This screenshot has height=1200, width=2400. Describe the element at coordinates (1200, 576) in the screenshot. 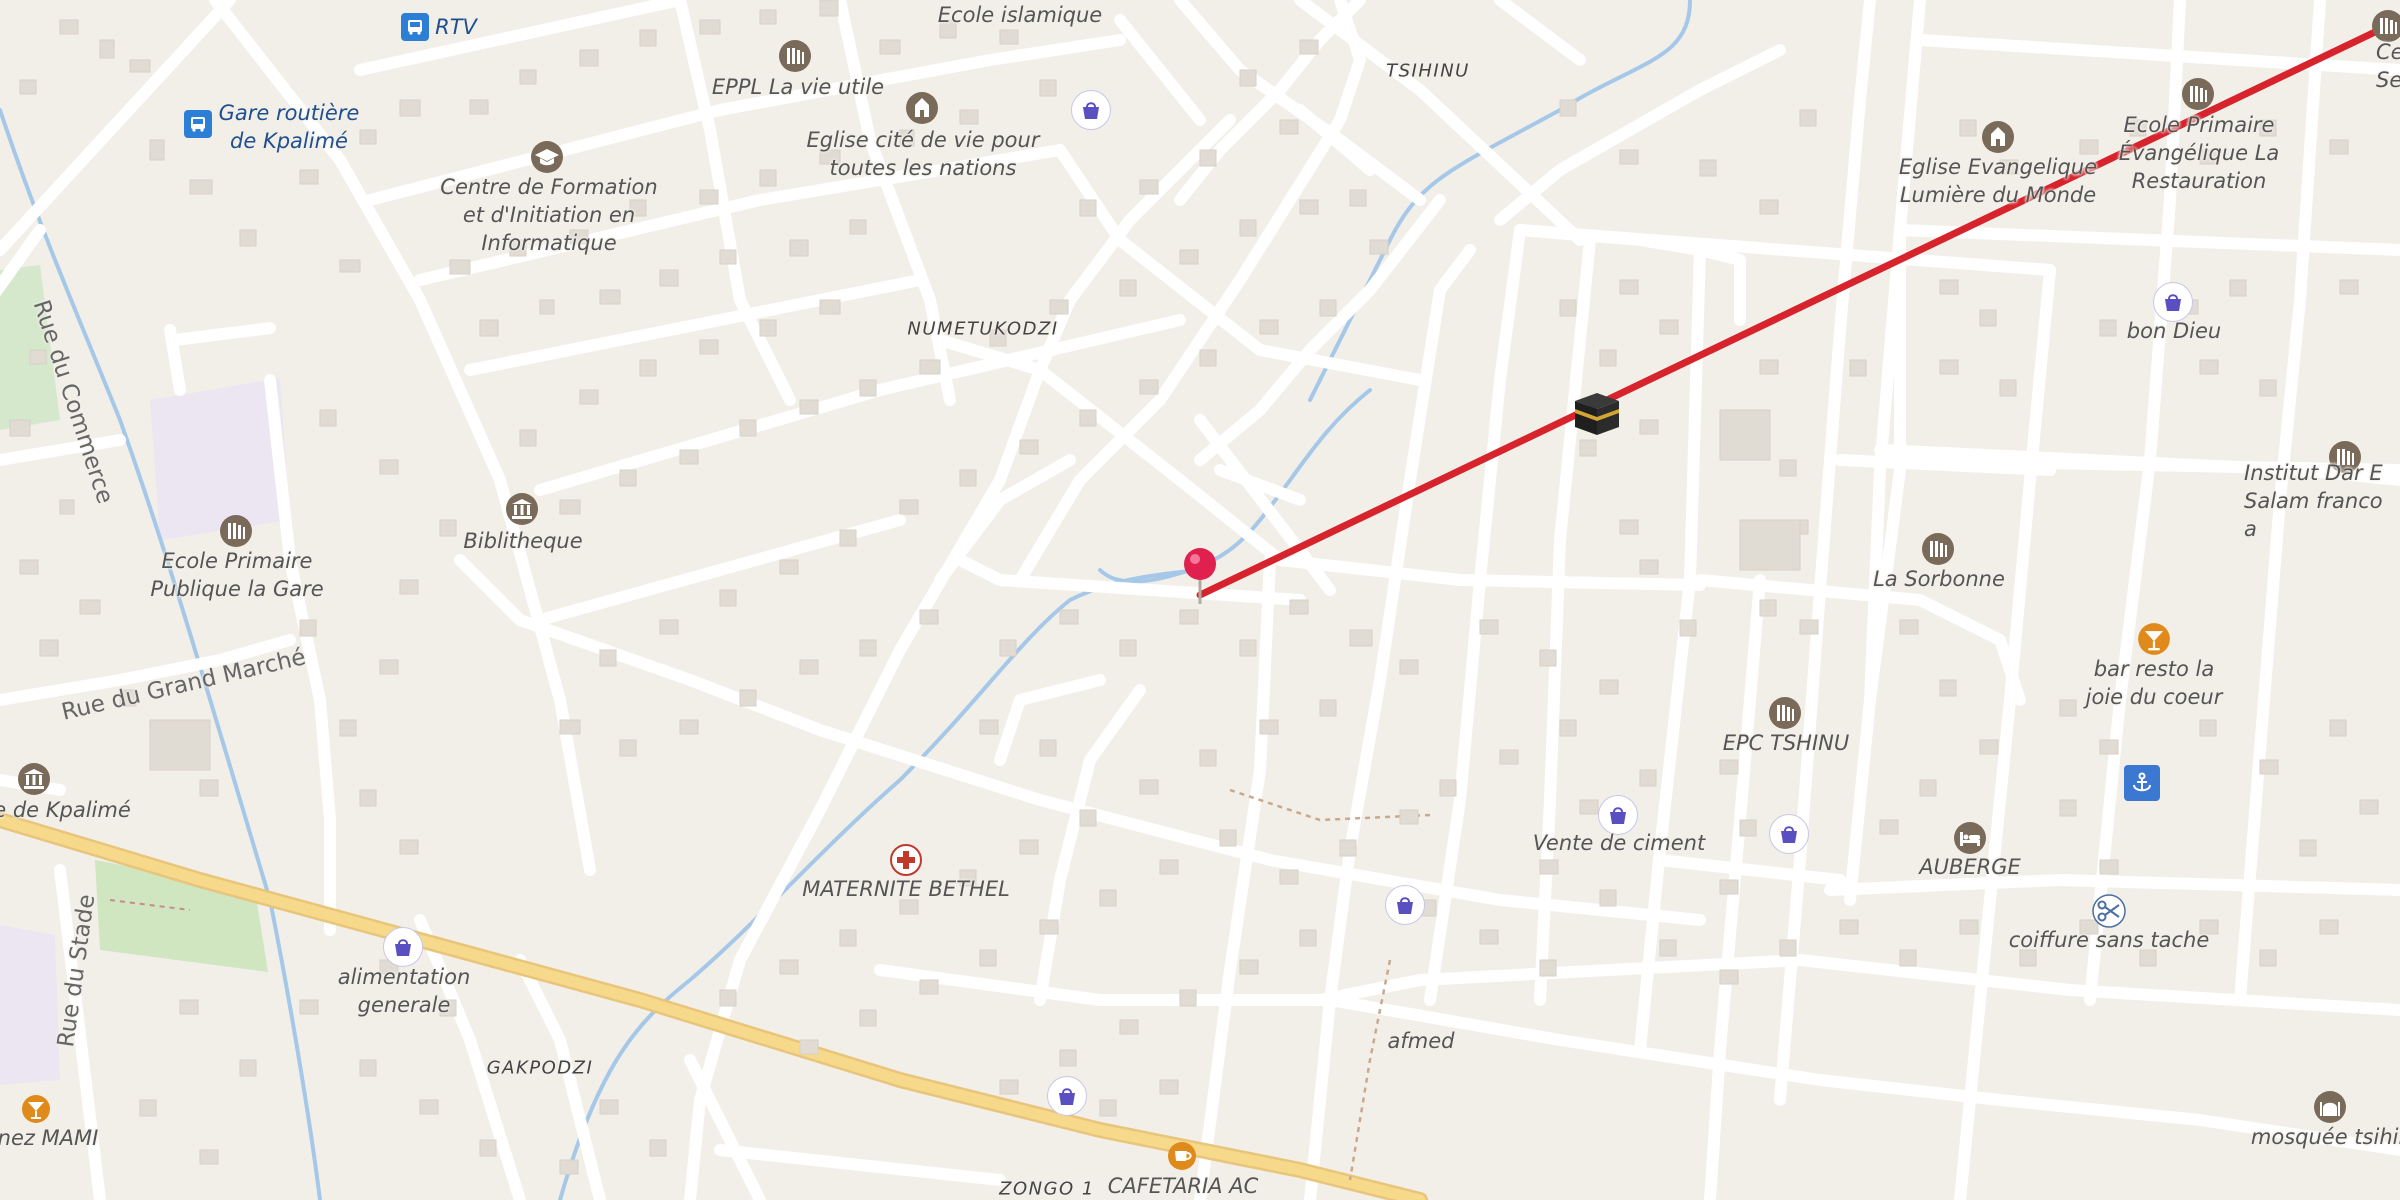

I see `location-pin-icon` at that location.